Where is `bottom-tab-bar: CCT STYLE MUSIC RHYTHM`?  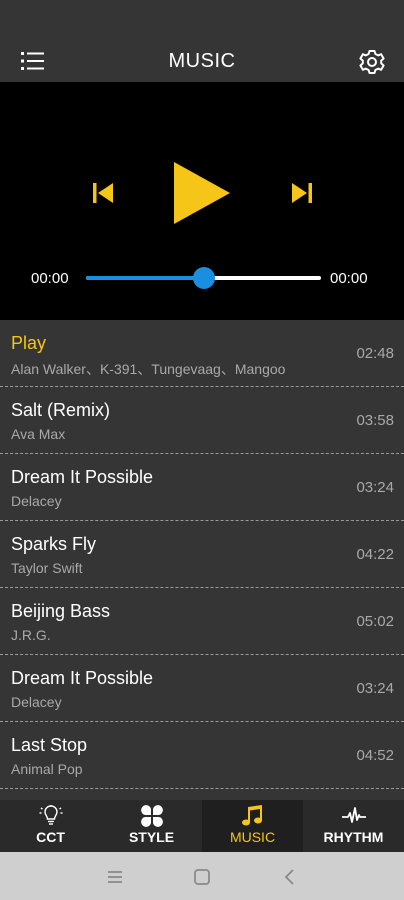 bottom-tab-bar: CCT STYLE MUSIC RHYTHM is located at coordinates (202, 826).